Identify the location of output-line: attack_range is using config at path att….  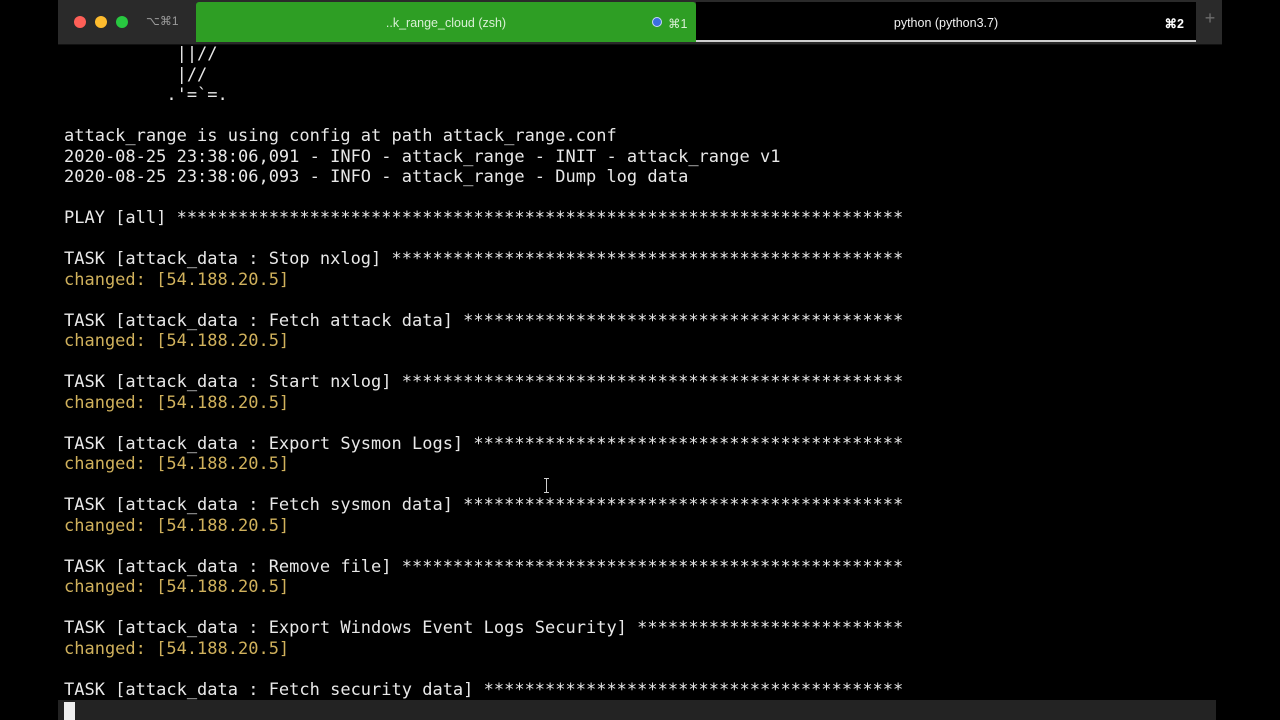
(340, 136).